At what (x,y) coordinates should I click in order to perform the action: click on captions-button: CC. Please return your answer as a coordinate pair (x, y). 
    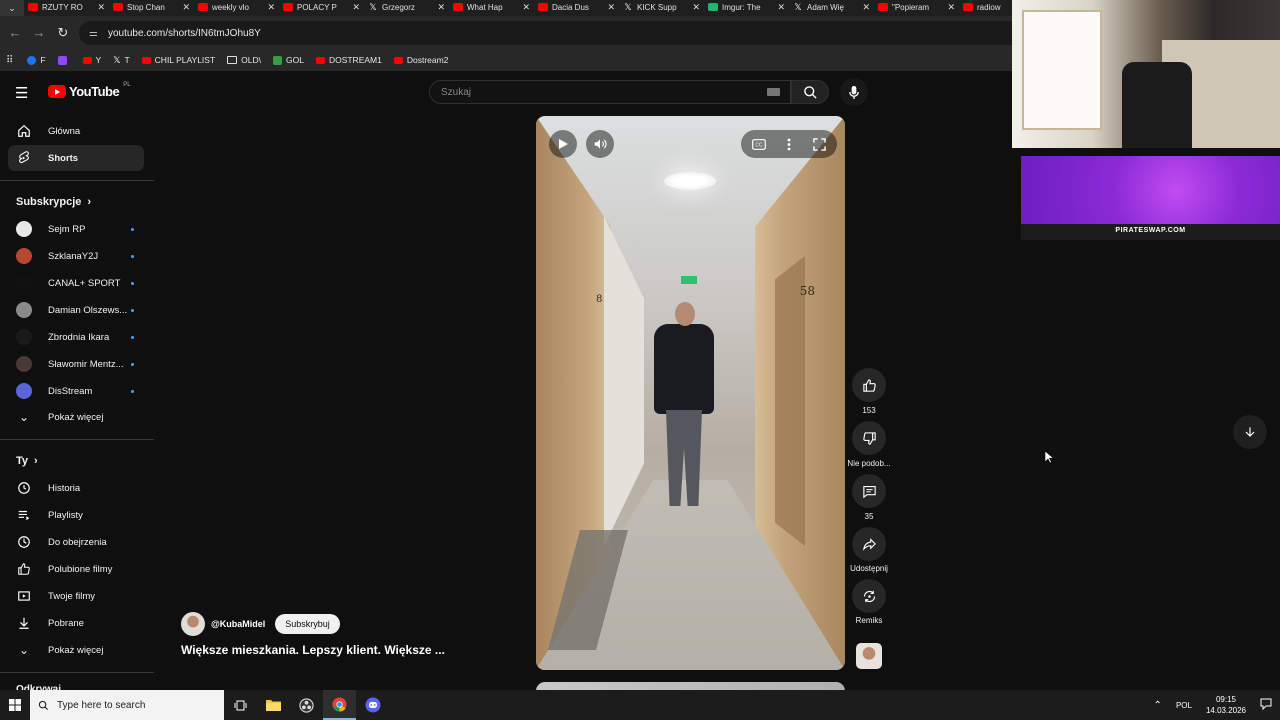
    Looking at the image, I should click on (758, 144).